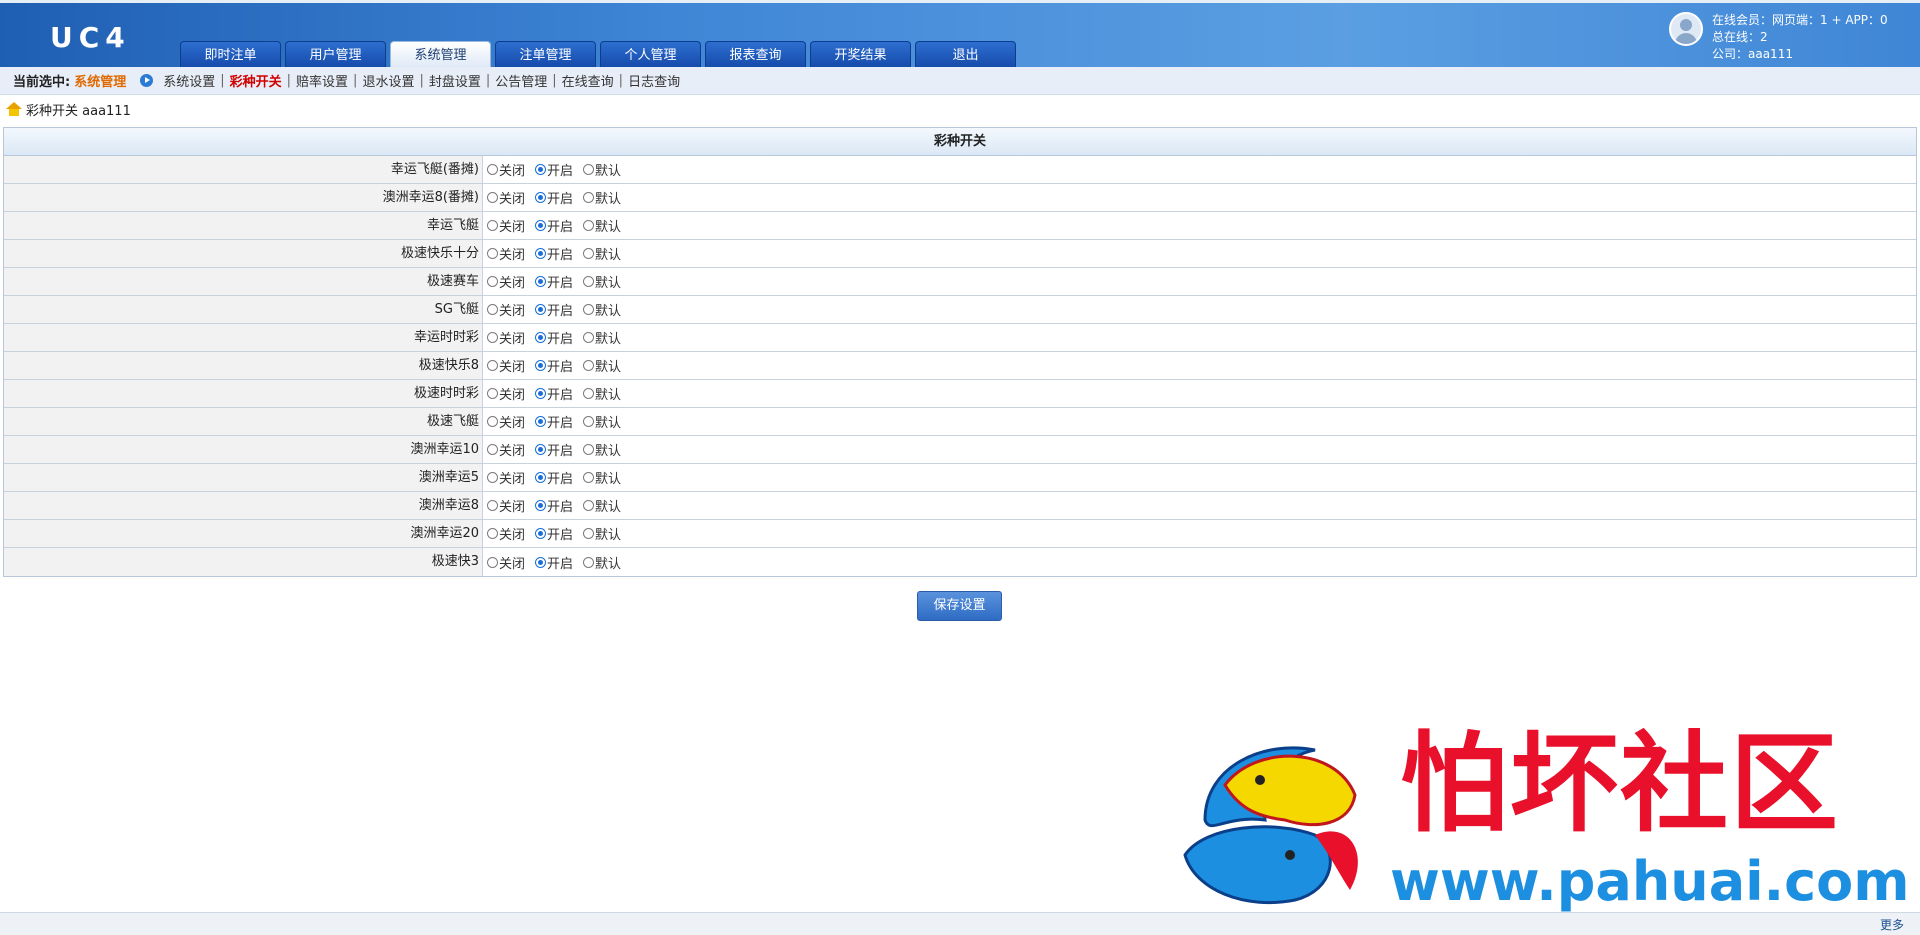  Describe the element at coordinates (335, 55) in the screenshot. I see `nav-tab: 用户管理` at that location.